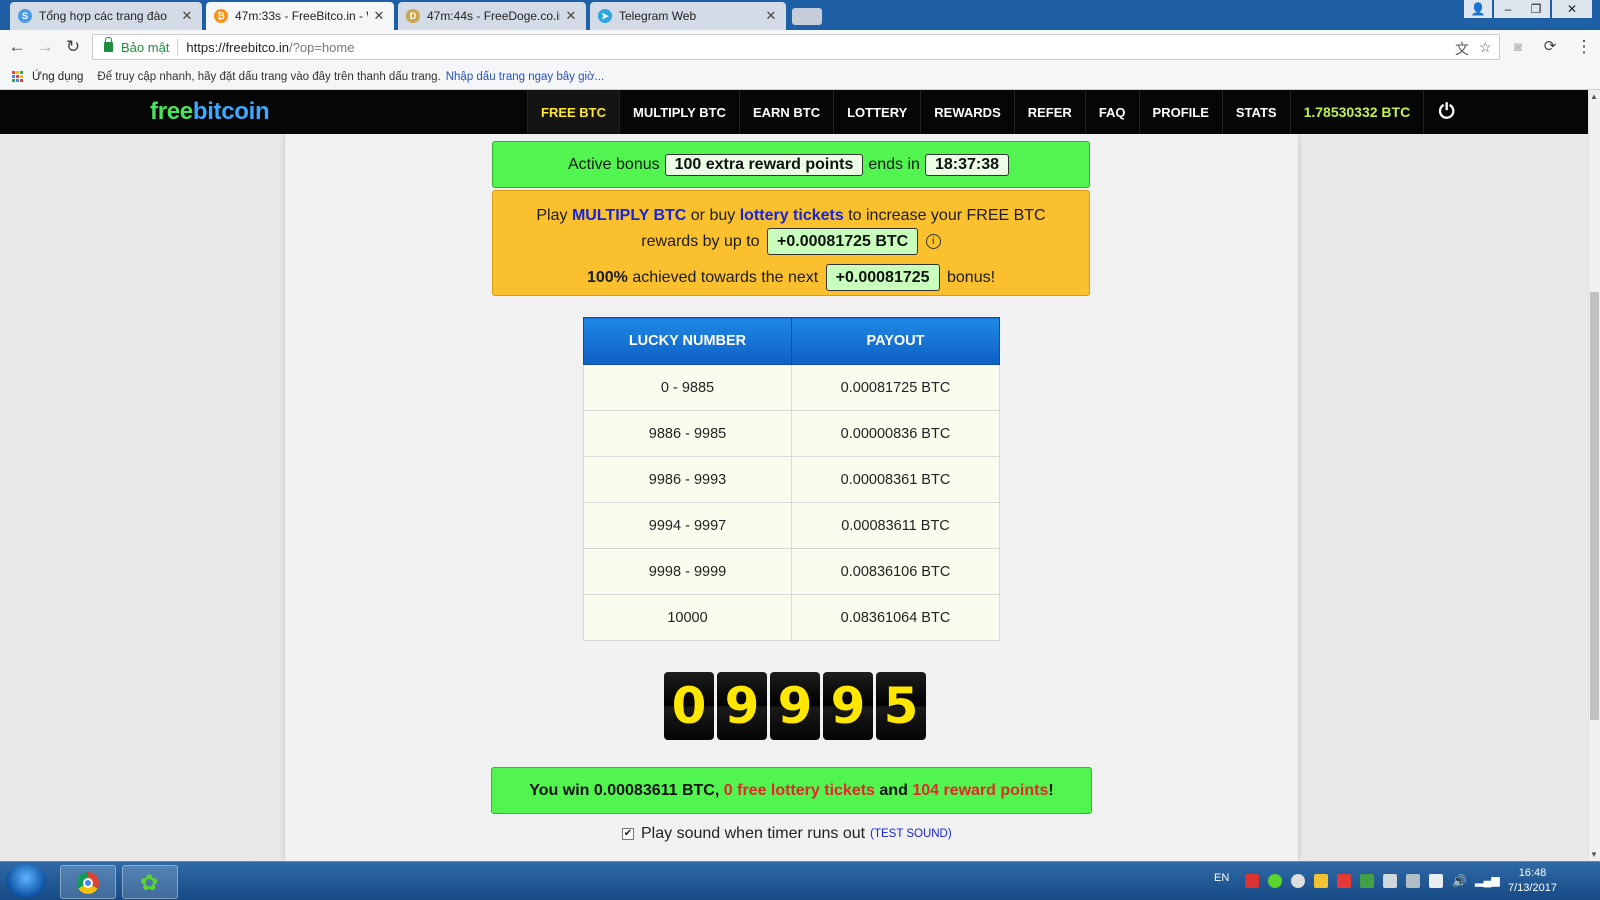  Describe the element at coordinates (1049, 112) in the screenshot. I see `nav-refer: REFER` at that location.